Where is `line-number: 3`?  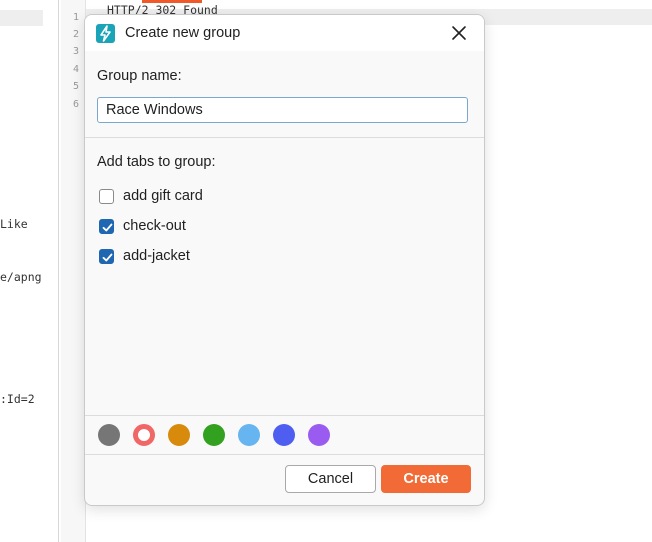
line-number: 3 is located at coordinates (75, 51).